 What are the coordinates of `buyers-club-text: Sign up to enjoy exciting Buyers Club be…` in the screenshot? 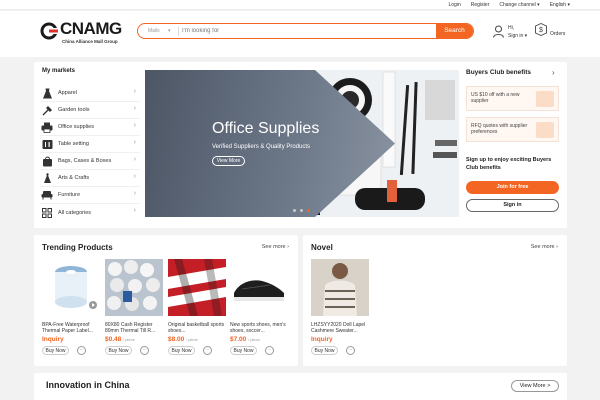 It's located at (509, 164).